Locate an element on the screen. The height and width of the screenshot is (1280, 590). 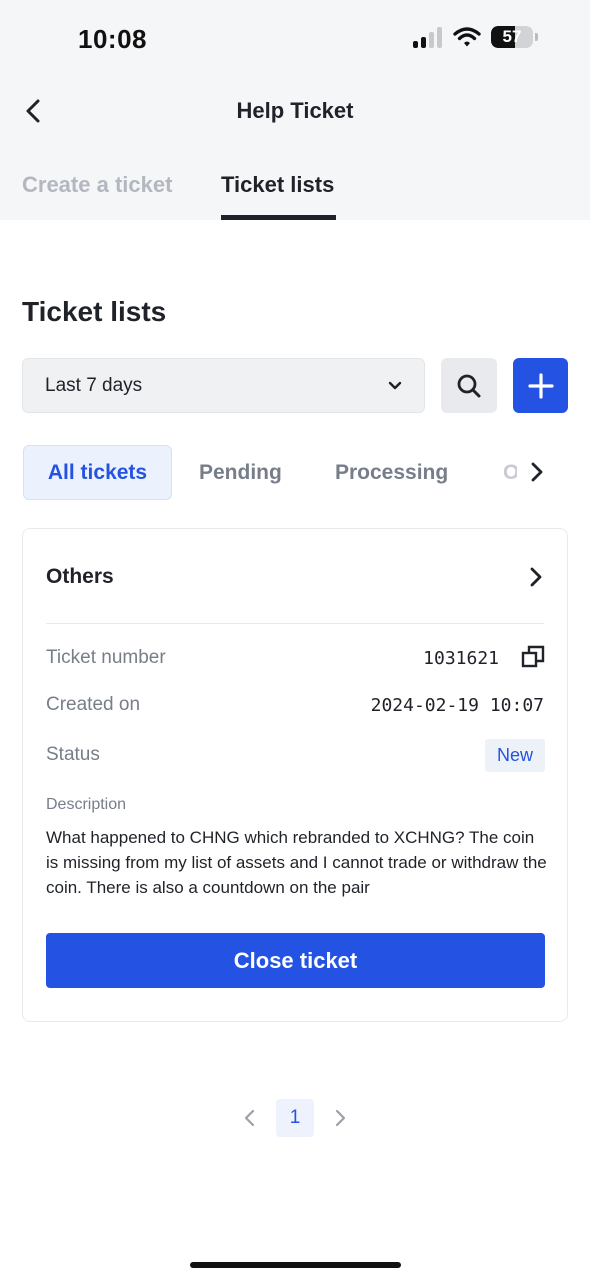
active-tab-indicator is located at coordinates (278, 217).